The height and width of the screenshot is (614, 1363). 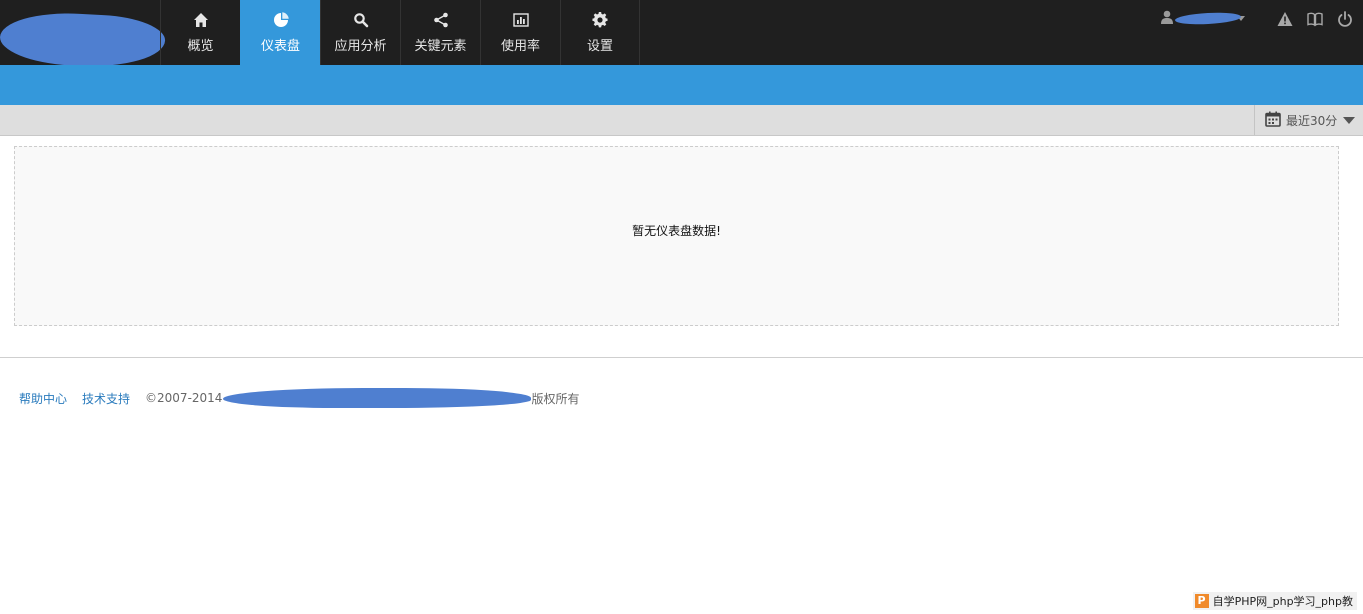 What do you see at coordinates (681, 120) in the screenshot?
I see `filter-bar: 最近30分` at bounding box center [681, 120].